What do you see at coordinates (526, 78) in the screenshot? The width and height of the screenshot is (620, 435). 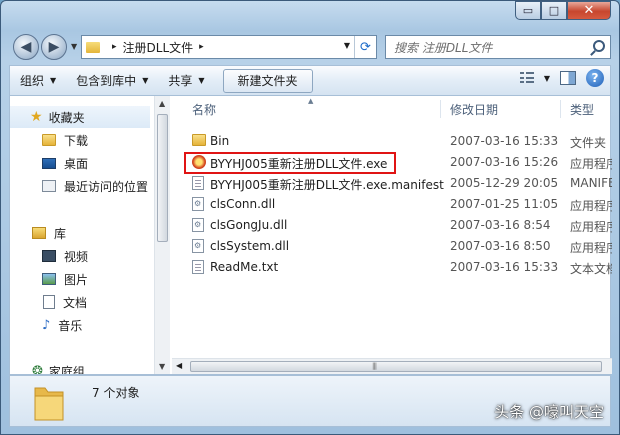 I see `view-options-icon` at bounding box center [526, 78].